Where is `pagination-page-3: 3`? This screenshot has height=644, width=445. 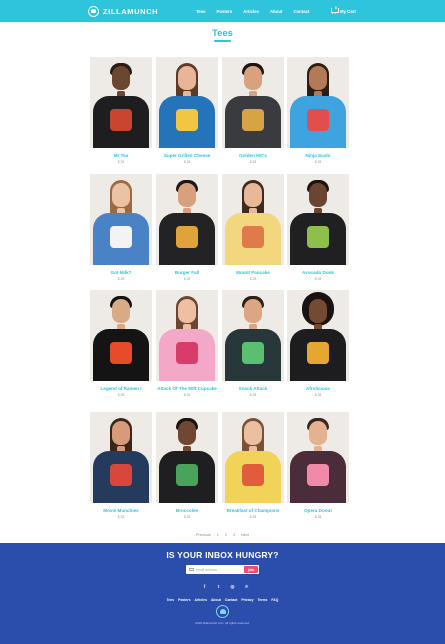 pagination-page-3: 3 is located at coordinates (234, 535).